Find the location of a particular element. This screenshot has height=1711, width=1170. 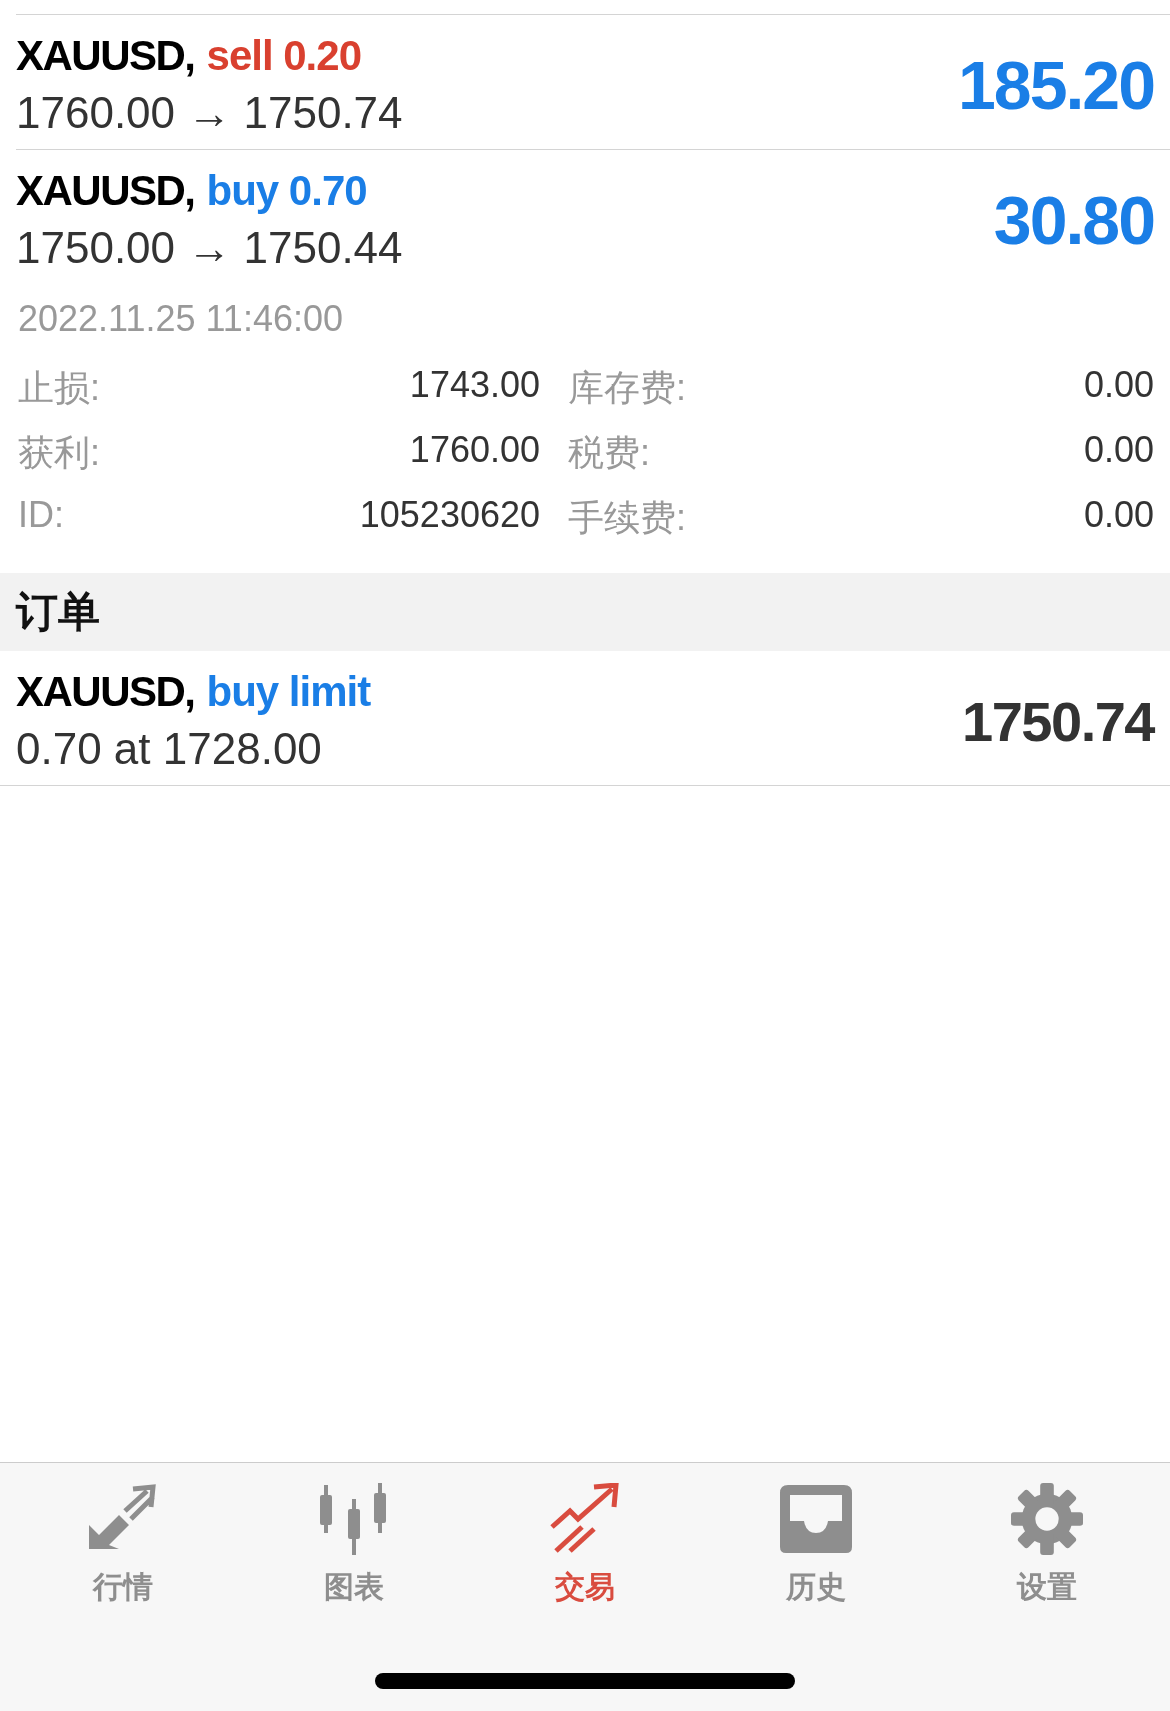

open-time: 2022.11.25 11:46:00 is located at coordinates (181, 319).